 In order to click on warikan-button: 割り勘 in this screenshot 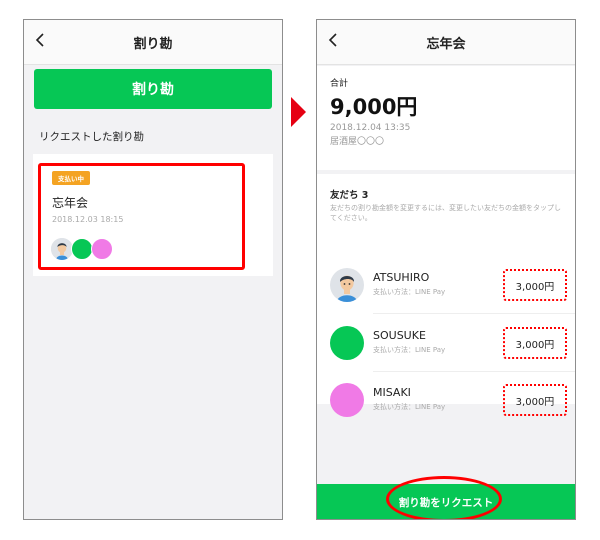, I will do `click(153, 89)`.